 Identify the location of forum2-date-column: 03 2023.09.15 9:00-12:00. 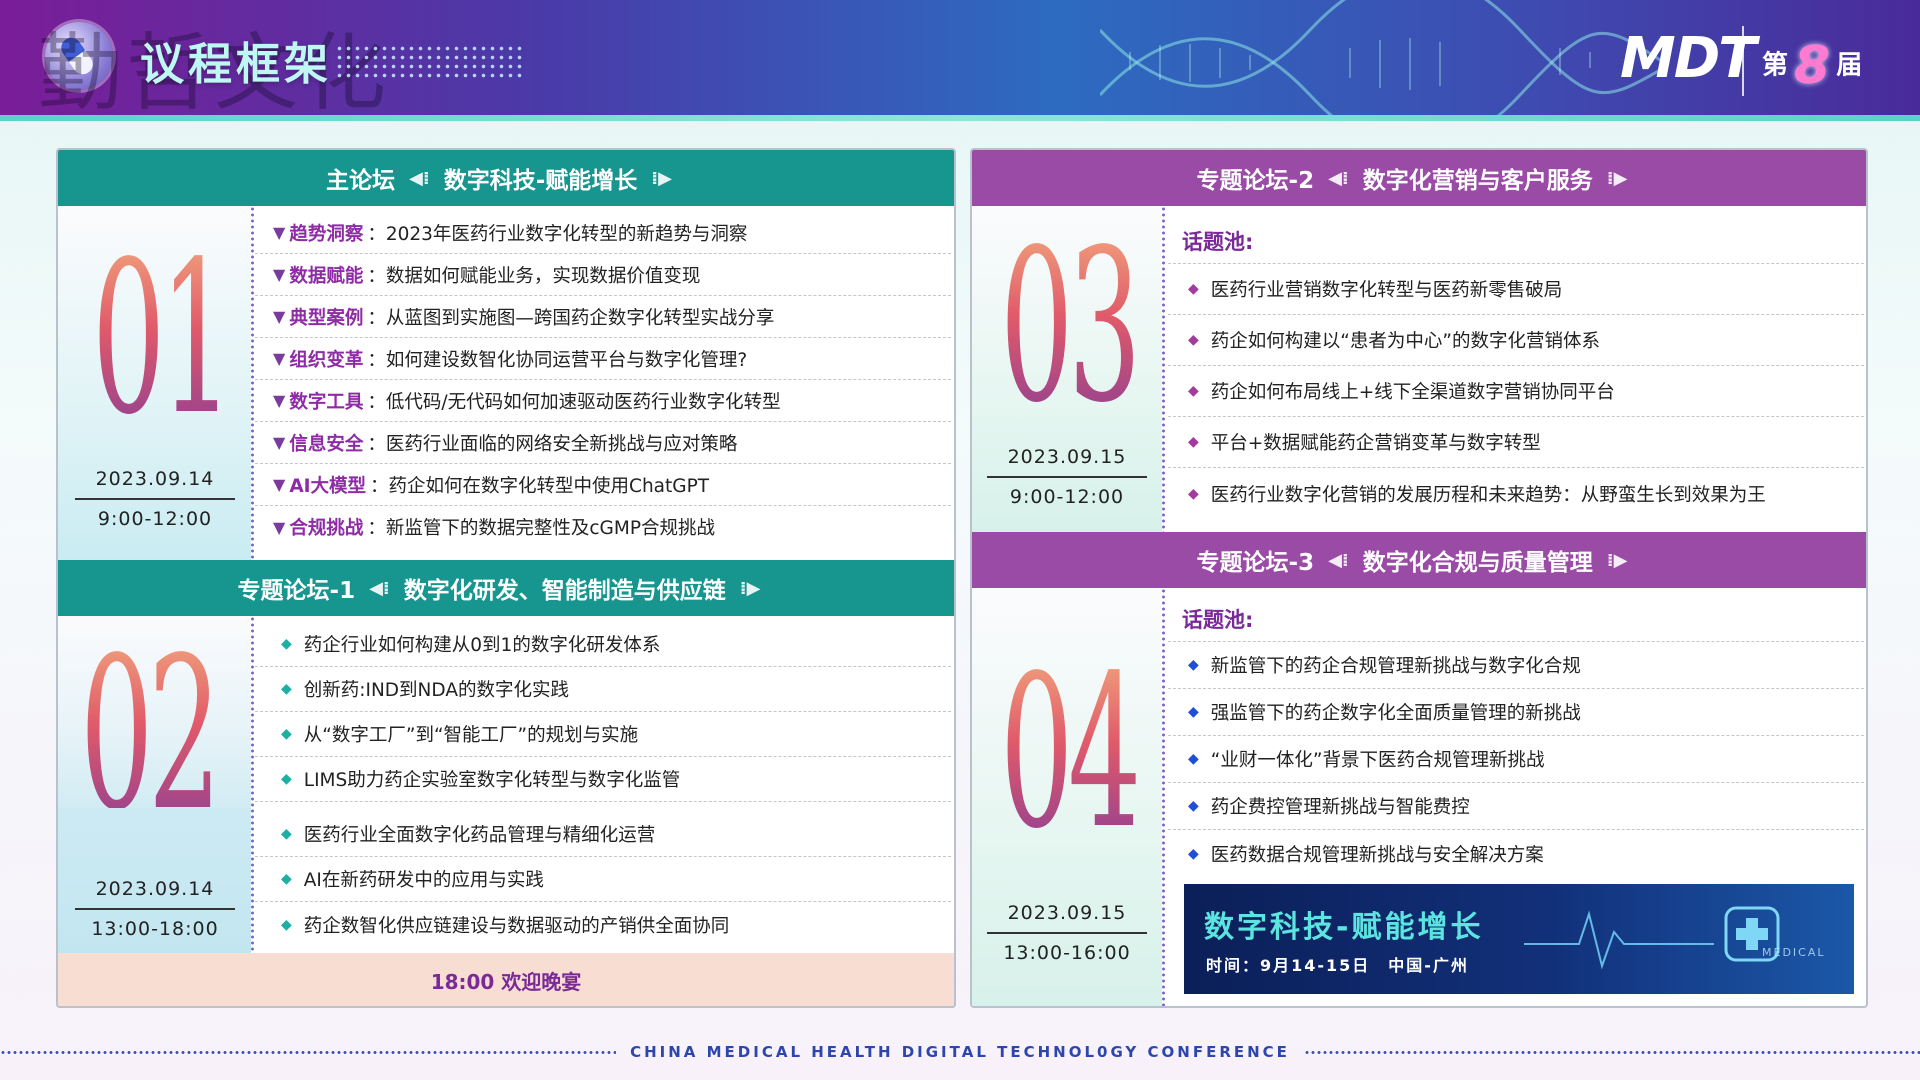
(1067, 369).